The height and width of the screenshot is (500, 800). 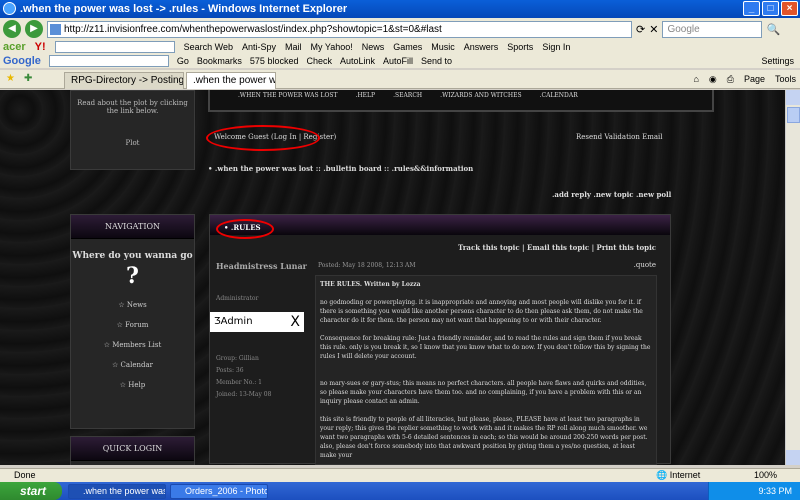 I want to click on avatar-x-icon: X, so click(x=295, y=322).